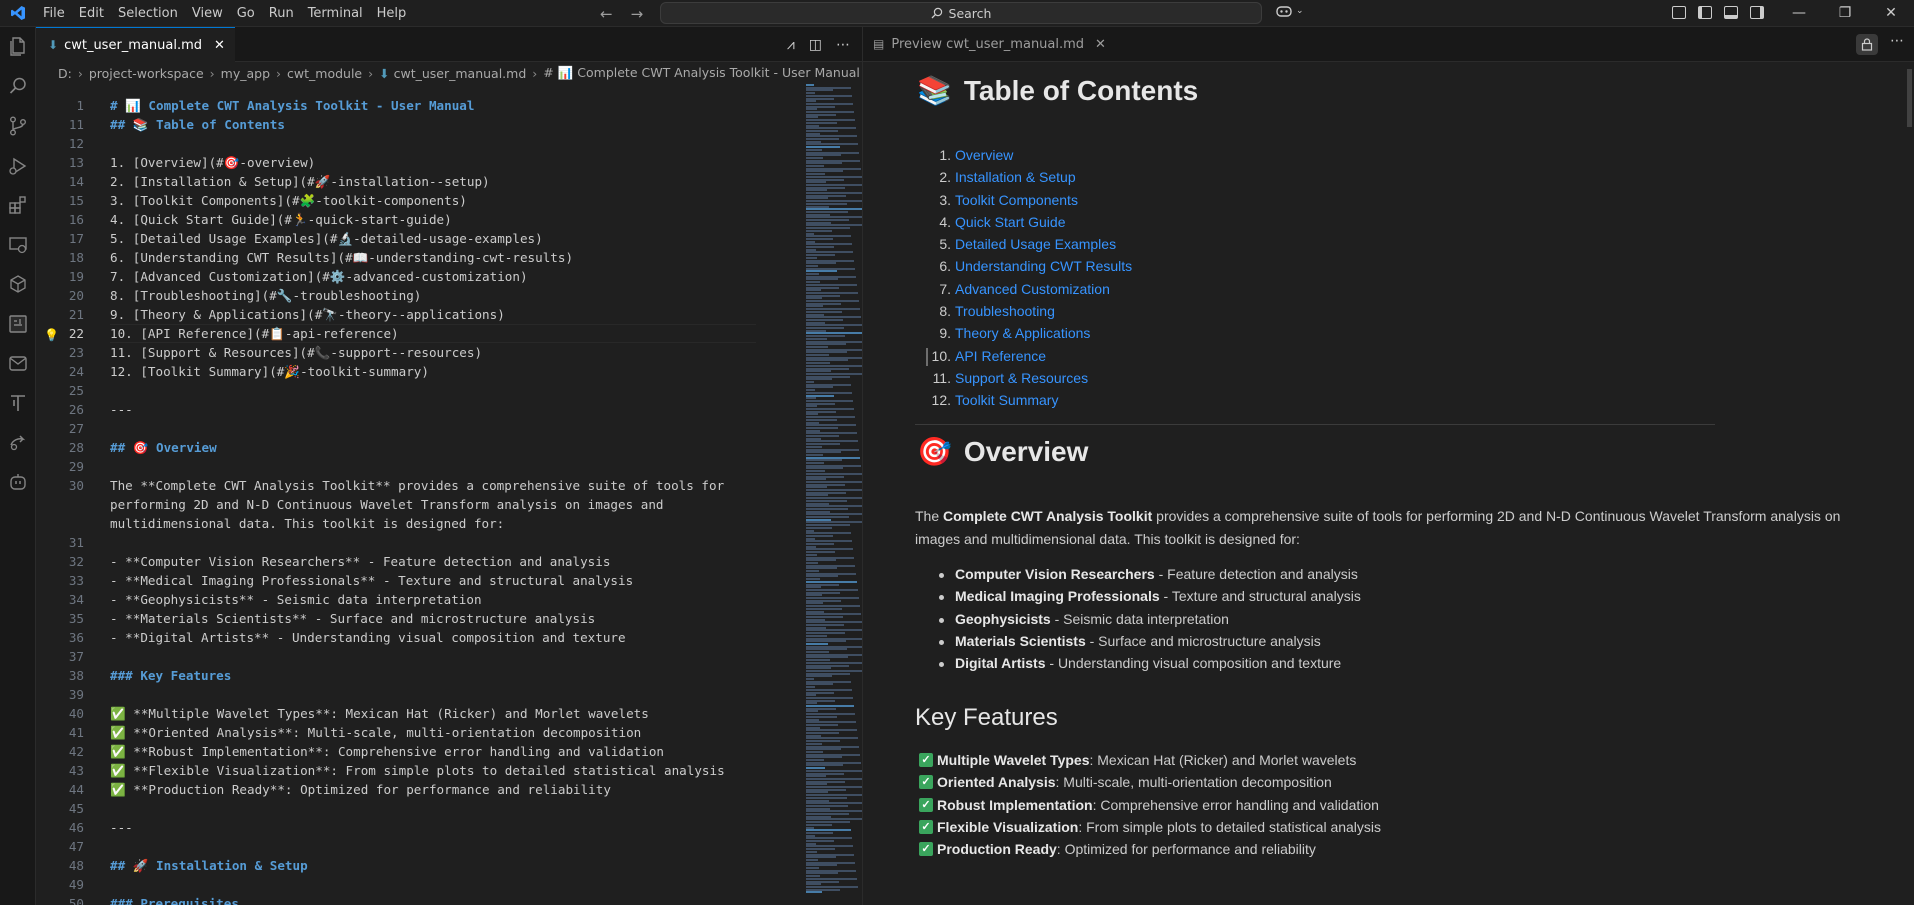  What do you see at coordinates (91, 13) in the screenshot?
I see `menu-edit: Edit` at bounding box center [91, 13].